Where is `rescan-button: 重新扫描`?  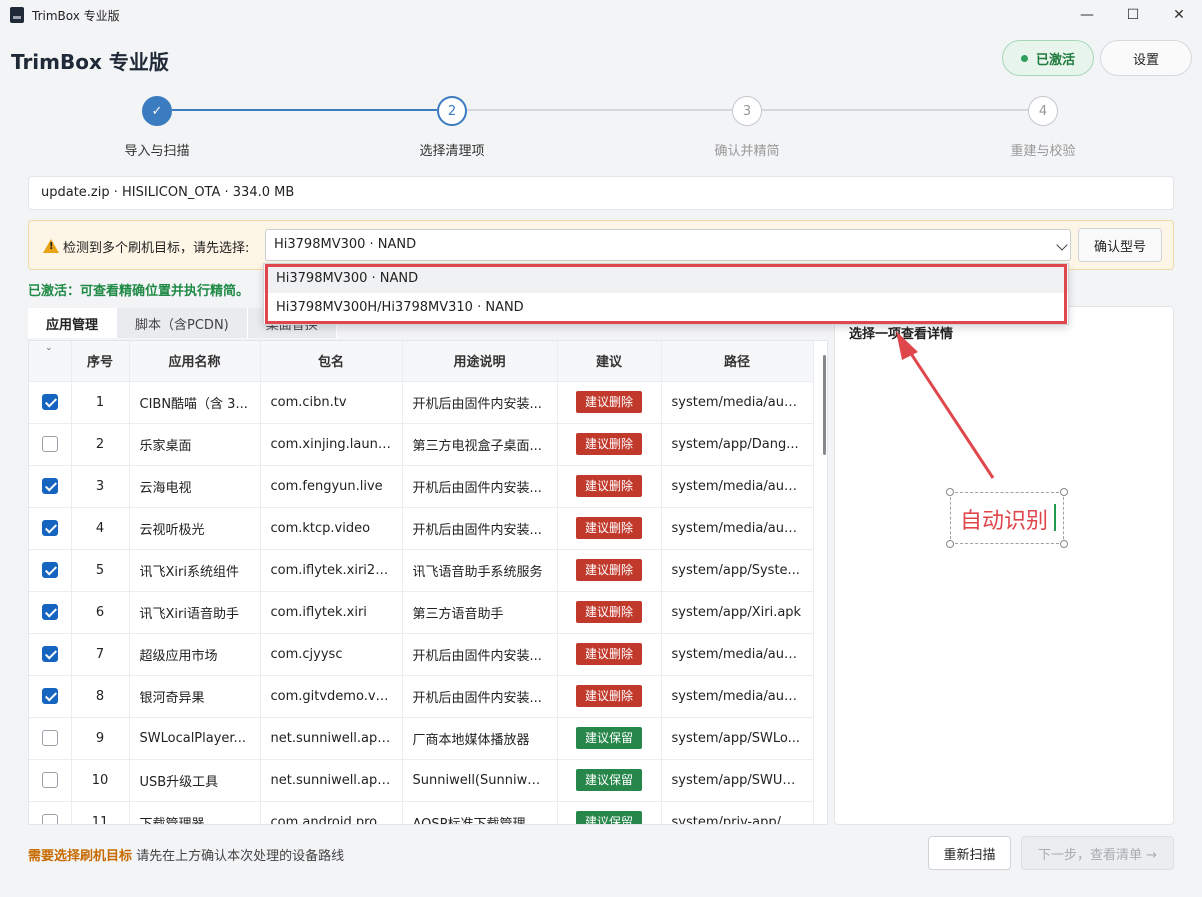
rescan-button: 重新扫描 is located at coordinates (969, 853).